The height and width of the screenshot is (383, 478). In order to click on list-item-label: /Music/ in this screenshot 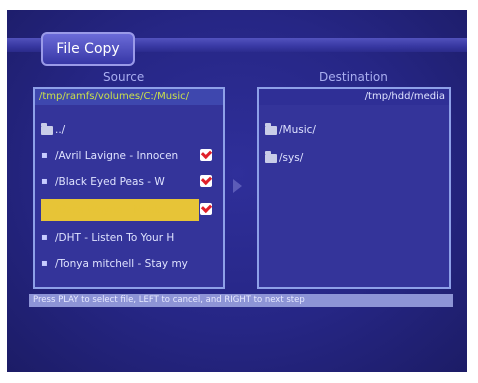, I will do `click(297, 130)`.